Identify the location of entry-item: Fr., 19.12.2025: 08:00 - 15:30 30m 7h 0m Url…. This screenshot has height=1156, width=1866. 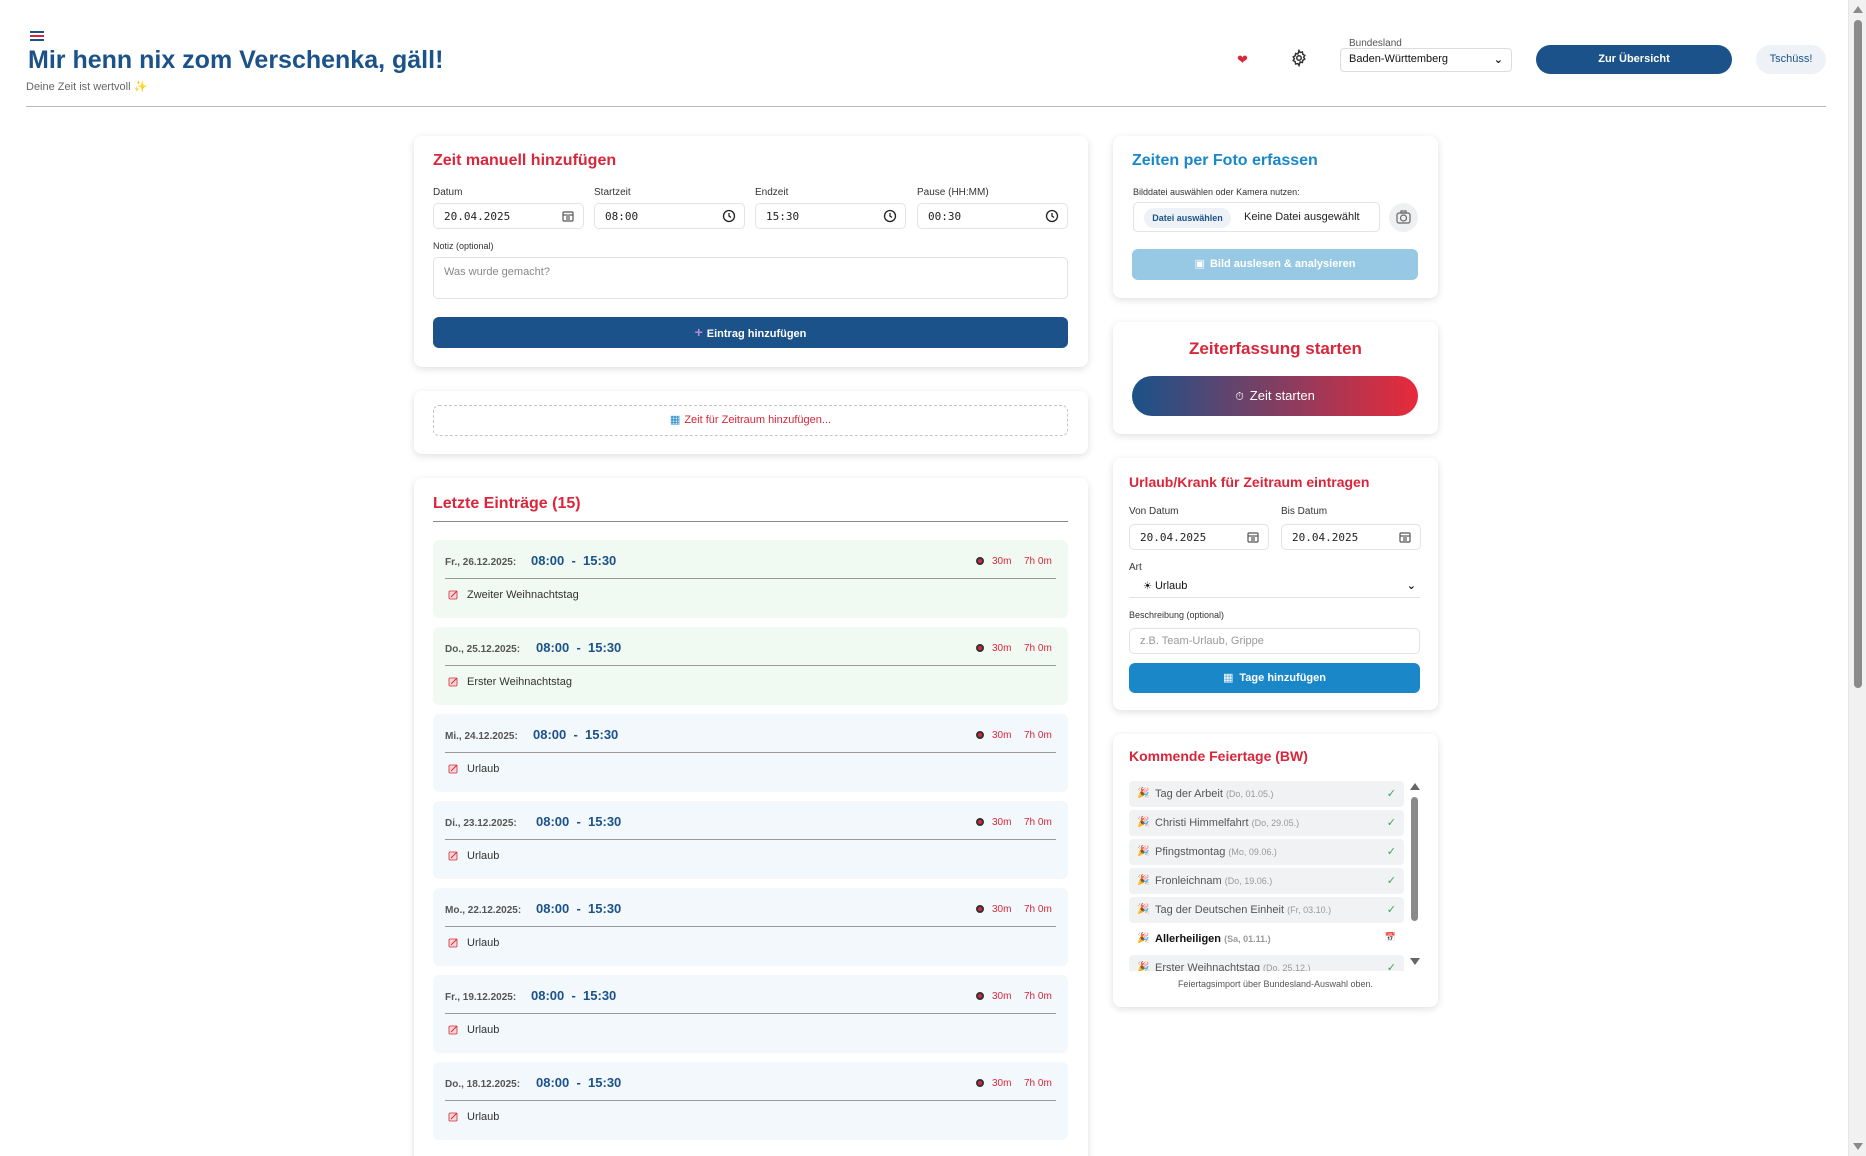
(750, 1014).